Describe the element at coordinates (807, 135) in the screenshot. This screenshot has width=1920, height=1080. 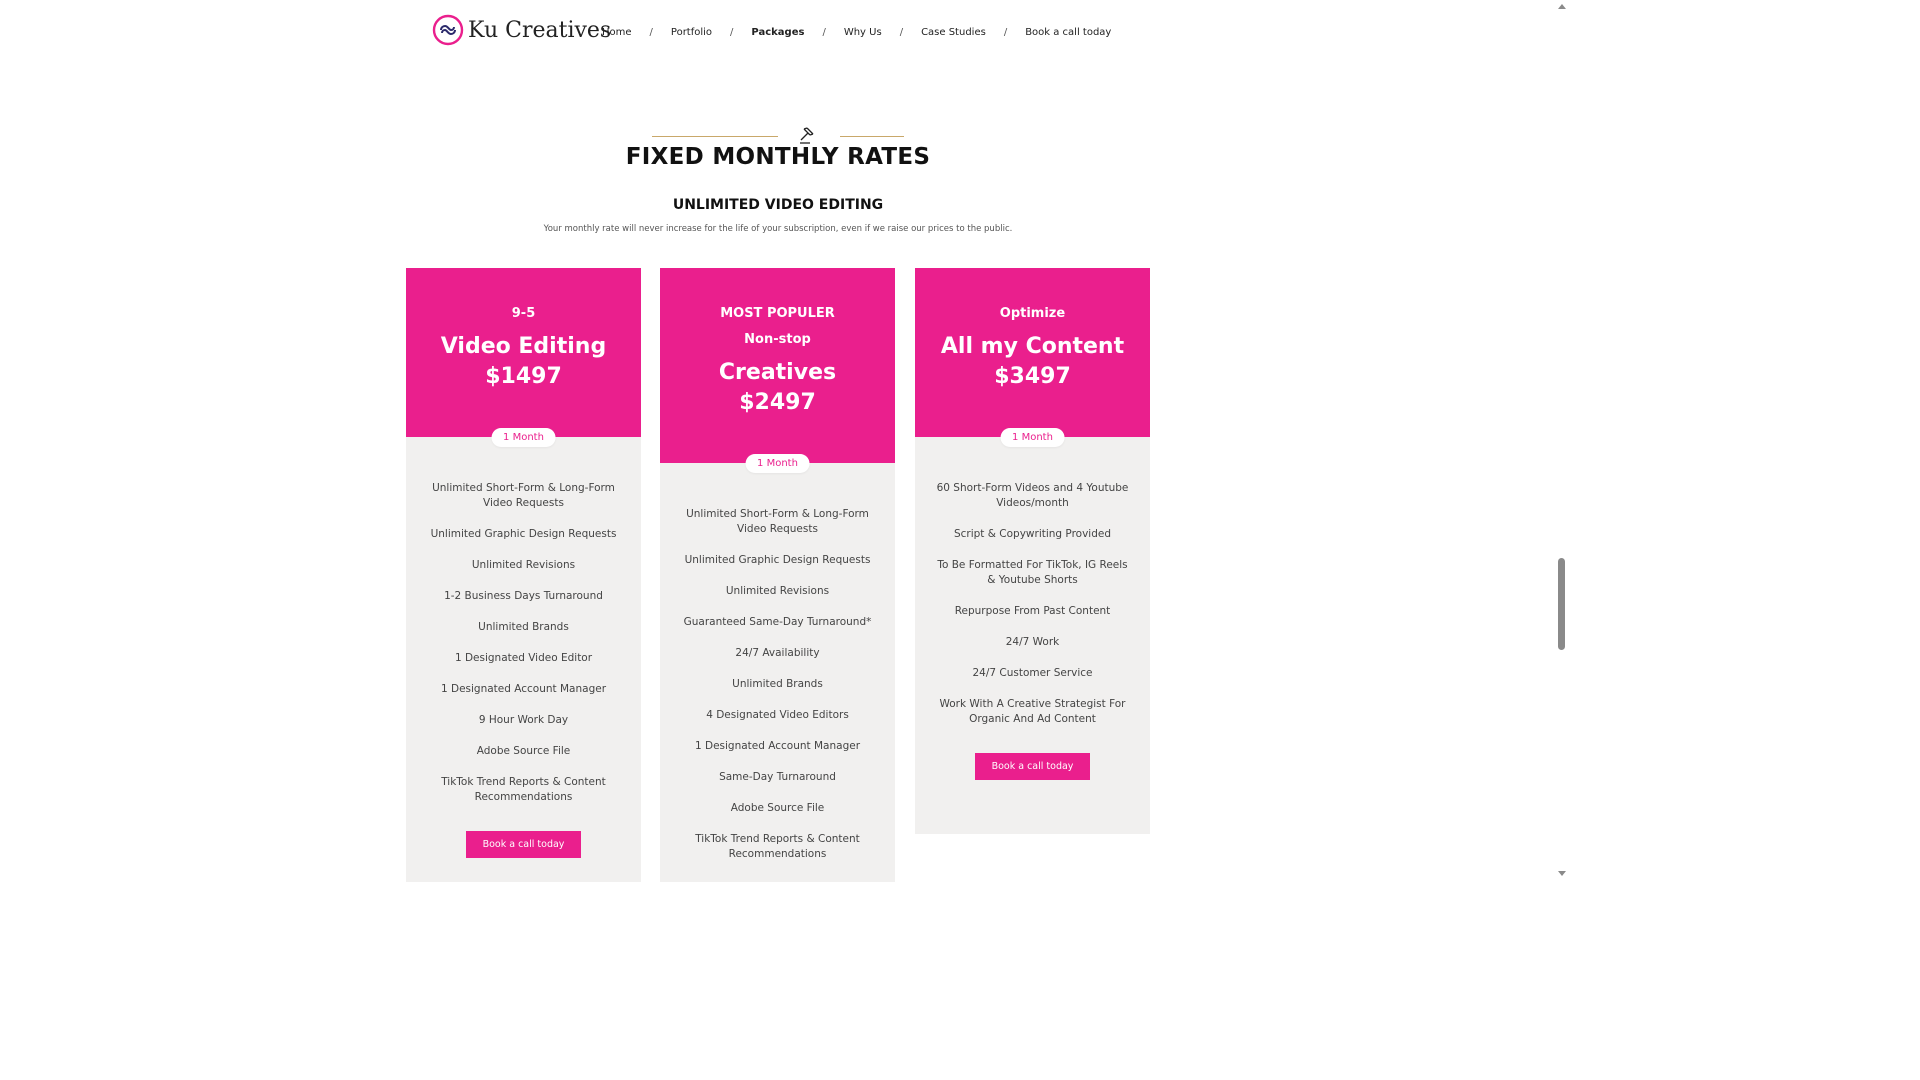
I see `gavel-icon` at that location.